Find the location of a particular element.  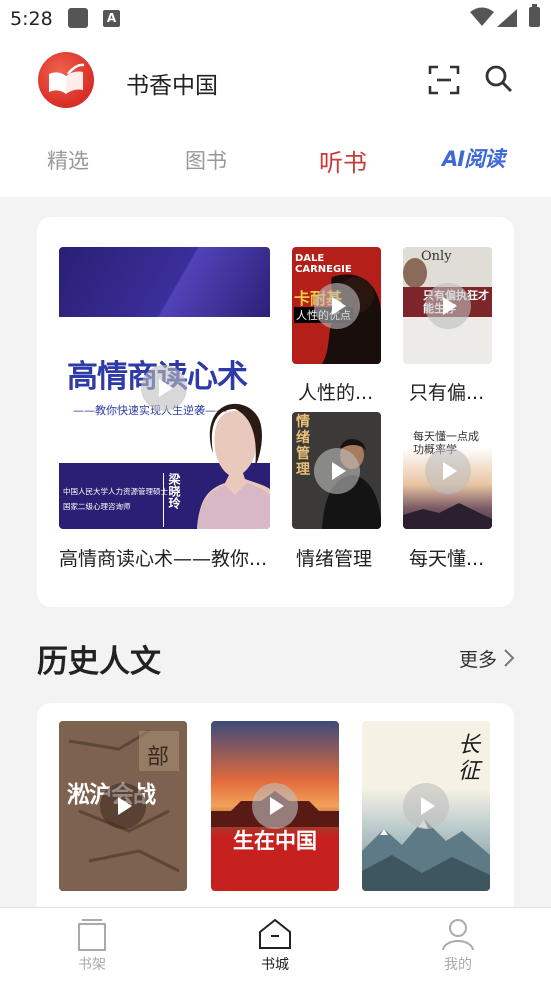

book-cover: 每天懂一点成功概率学 is located at coordinates (447, 470).